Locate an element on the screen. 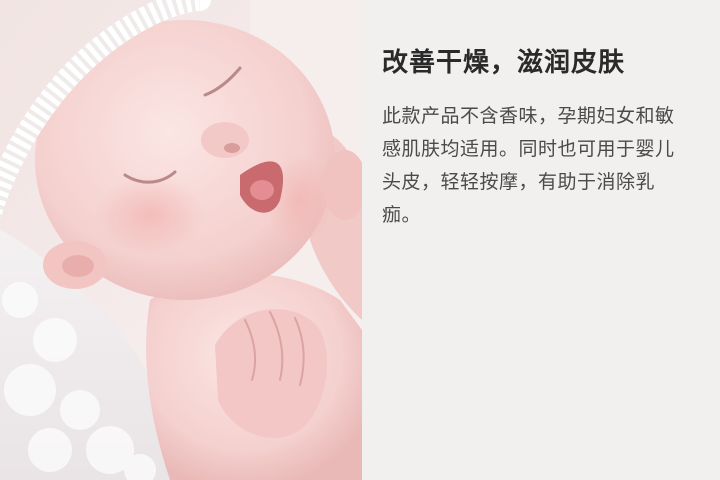 This screenshot has height=480, width=720. headline: 改善干燥，滋润皮肤 is located at coordinates (504, 63).